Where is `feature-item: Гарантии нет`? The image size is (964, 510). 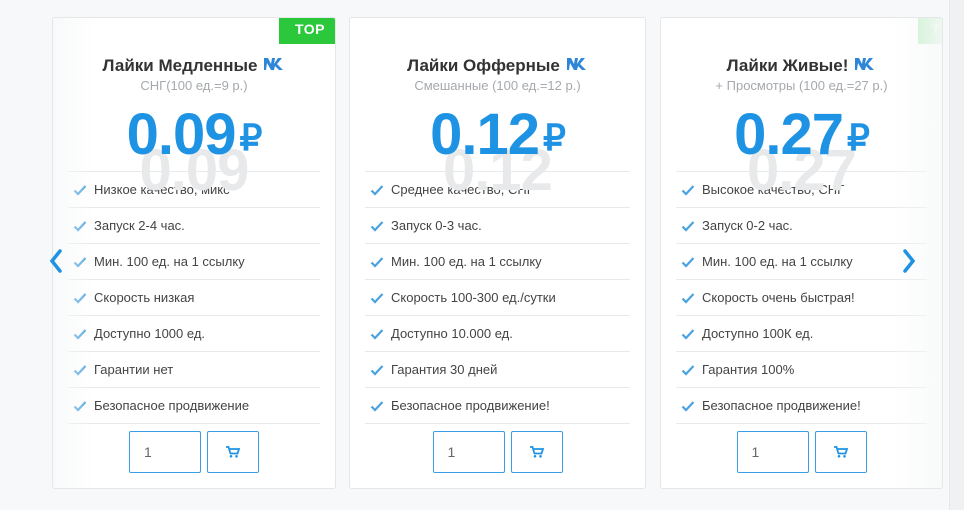 feature-item: Гарантии нет is located at coordinates (194, 370).